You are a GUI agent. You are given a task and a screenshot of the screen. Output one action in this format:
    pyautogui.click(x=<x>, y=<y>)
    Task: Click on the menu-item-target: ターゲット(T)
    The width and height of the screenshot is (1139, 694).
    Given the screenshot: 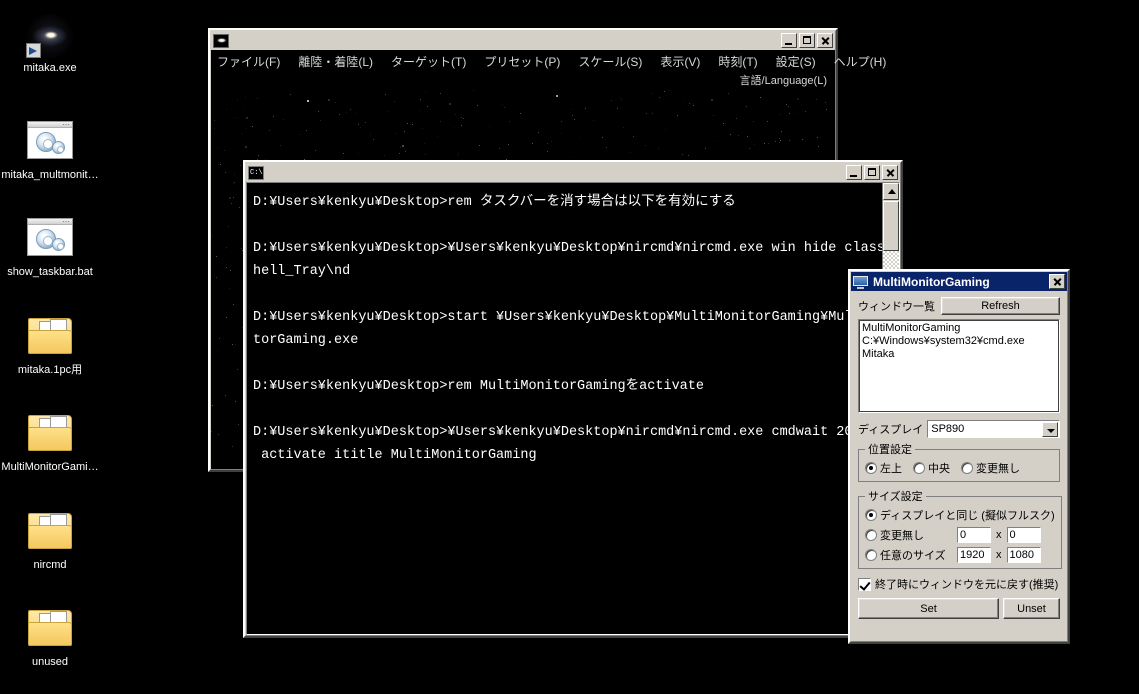 What is the action you would take?
    pyautogui.click(x=428, y=61)
    